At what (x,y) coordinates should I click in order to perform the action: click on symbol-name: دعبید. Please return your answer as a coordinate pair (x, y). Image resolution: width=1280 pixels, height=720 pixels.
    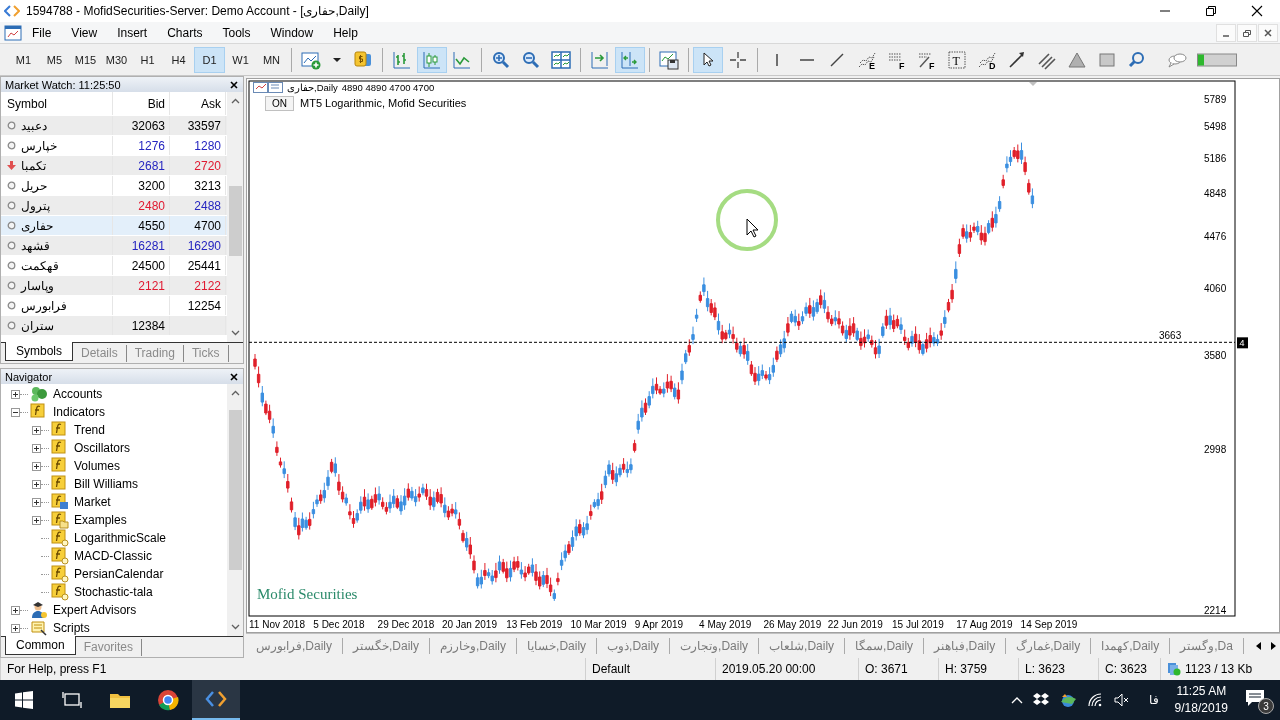
    Looking at the image, I should click on (34, 125).